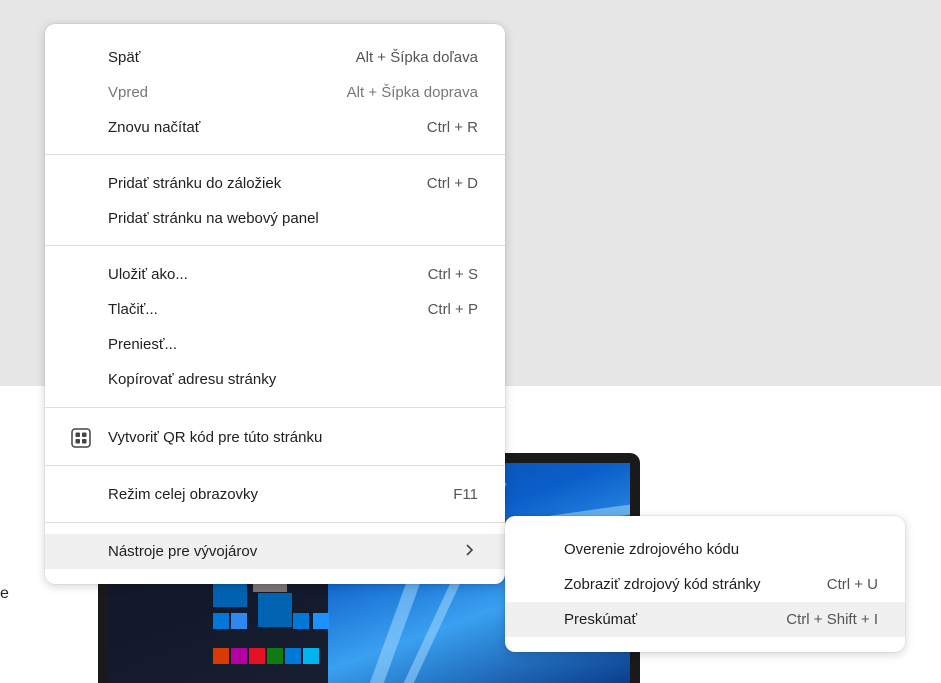 The width and height of the screenshot is (941, 683). I want to click on qr-code-icon, so click(81, 438).